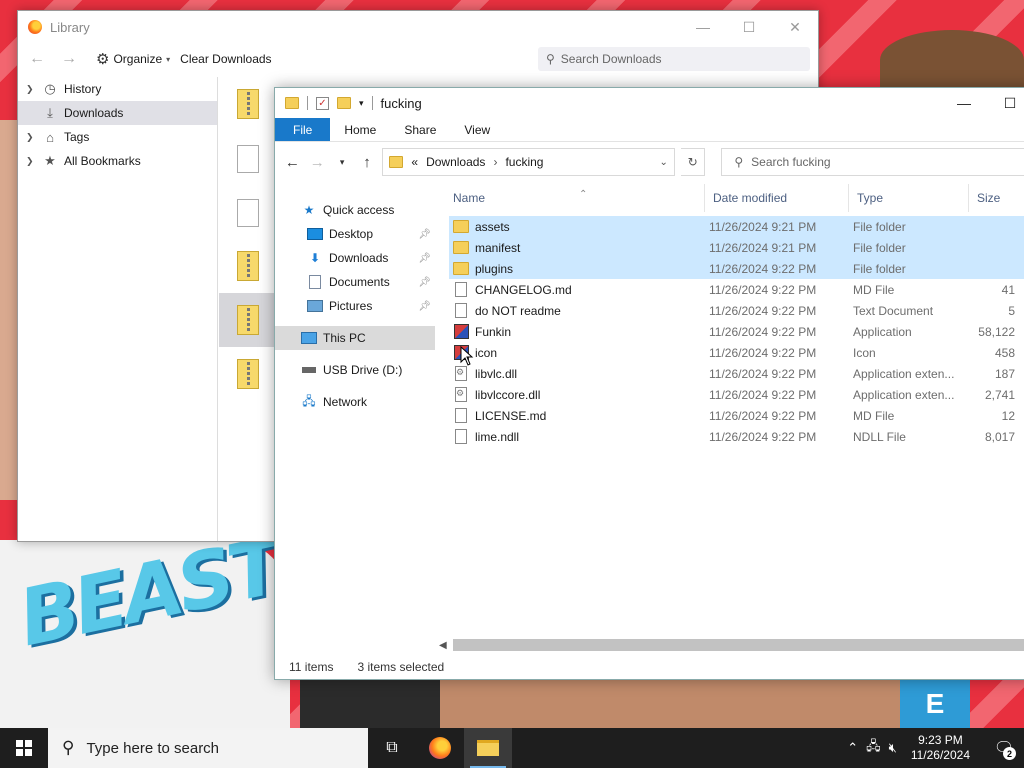 The width and height of the screenshot is (1024, 768). Describe the element at coordinates (117, 113) in the screenshot. I see `sidebar-item-downloads: ⤓ Downloads` at that location.